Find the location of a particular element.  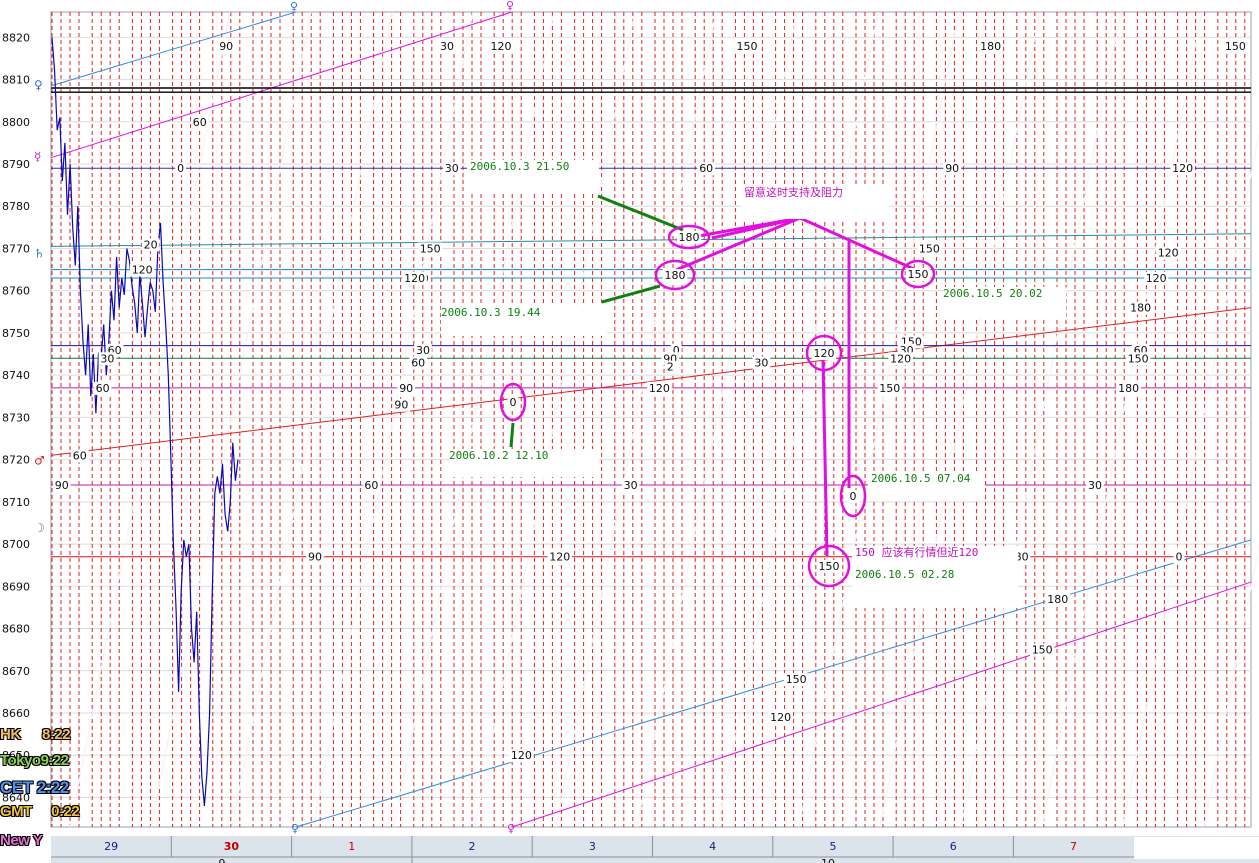

date-axis-day-label: 3 is located at coordinates (592, 846).